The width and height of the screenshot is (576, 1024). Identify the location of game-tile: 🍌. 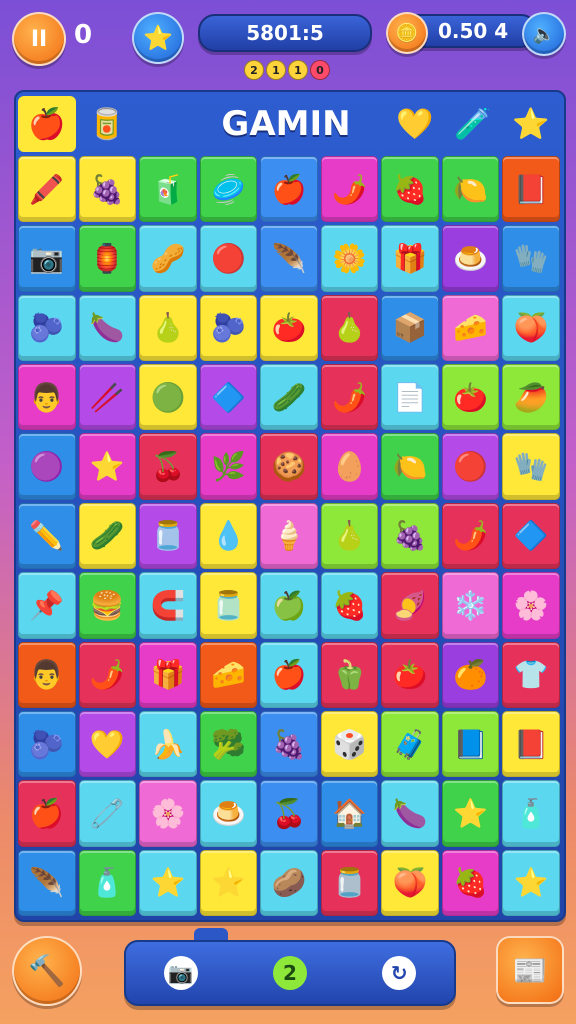
(168, 744).